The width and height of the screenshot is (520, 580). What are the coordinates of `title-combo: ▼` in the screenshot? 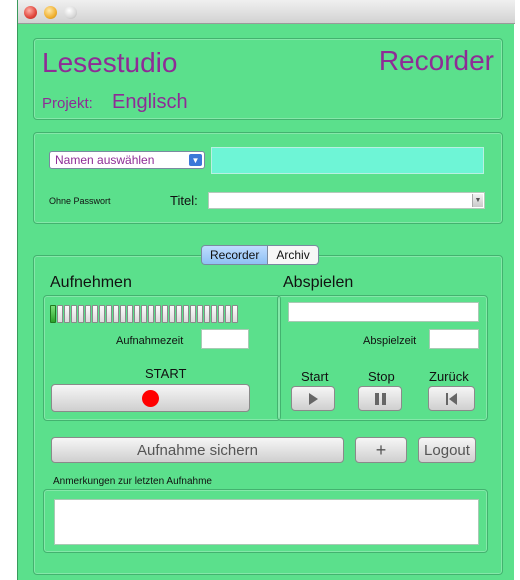 It's located at (346, 200).